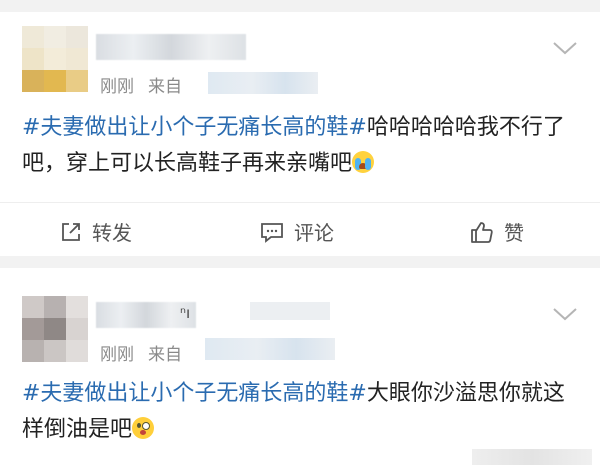 This screenshot has width=600, height=471. Describe the element at coordinates (272, 232) in the screenshot. I see `comment-icon` at that location.